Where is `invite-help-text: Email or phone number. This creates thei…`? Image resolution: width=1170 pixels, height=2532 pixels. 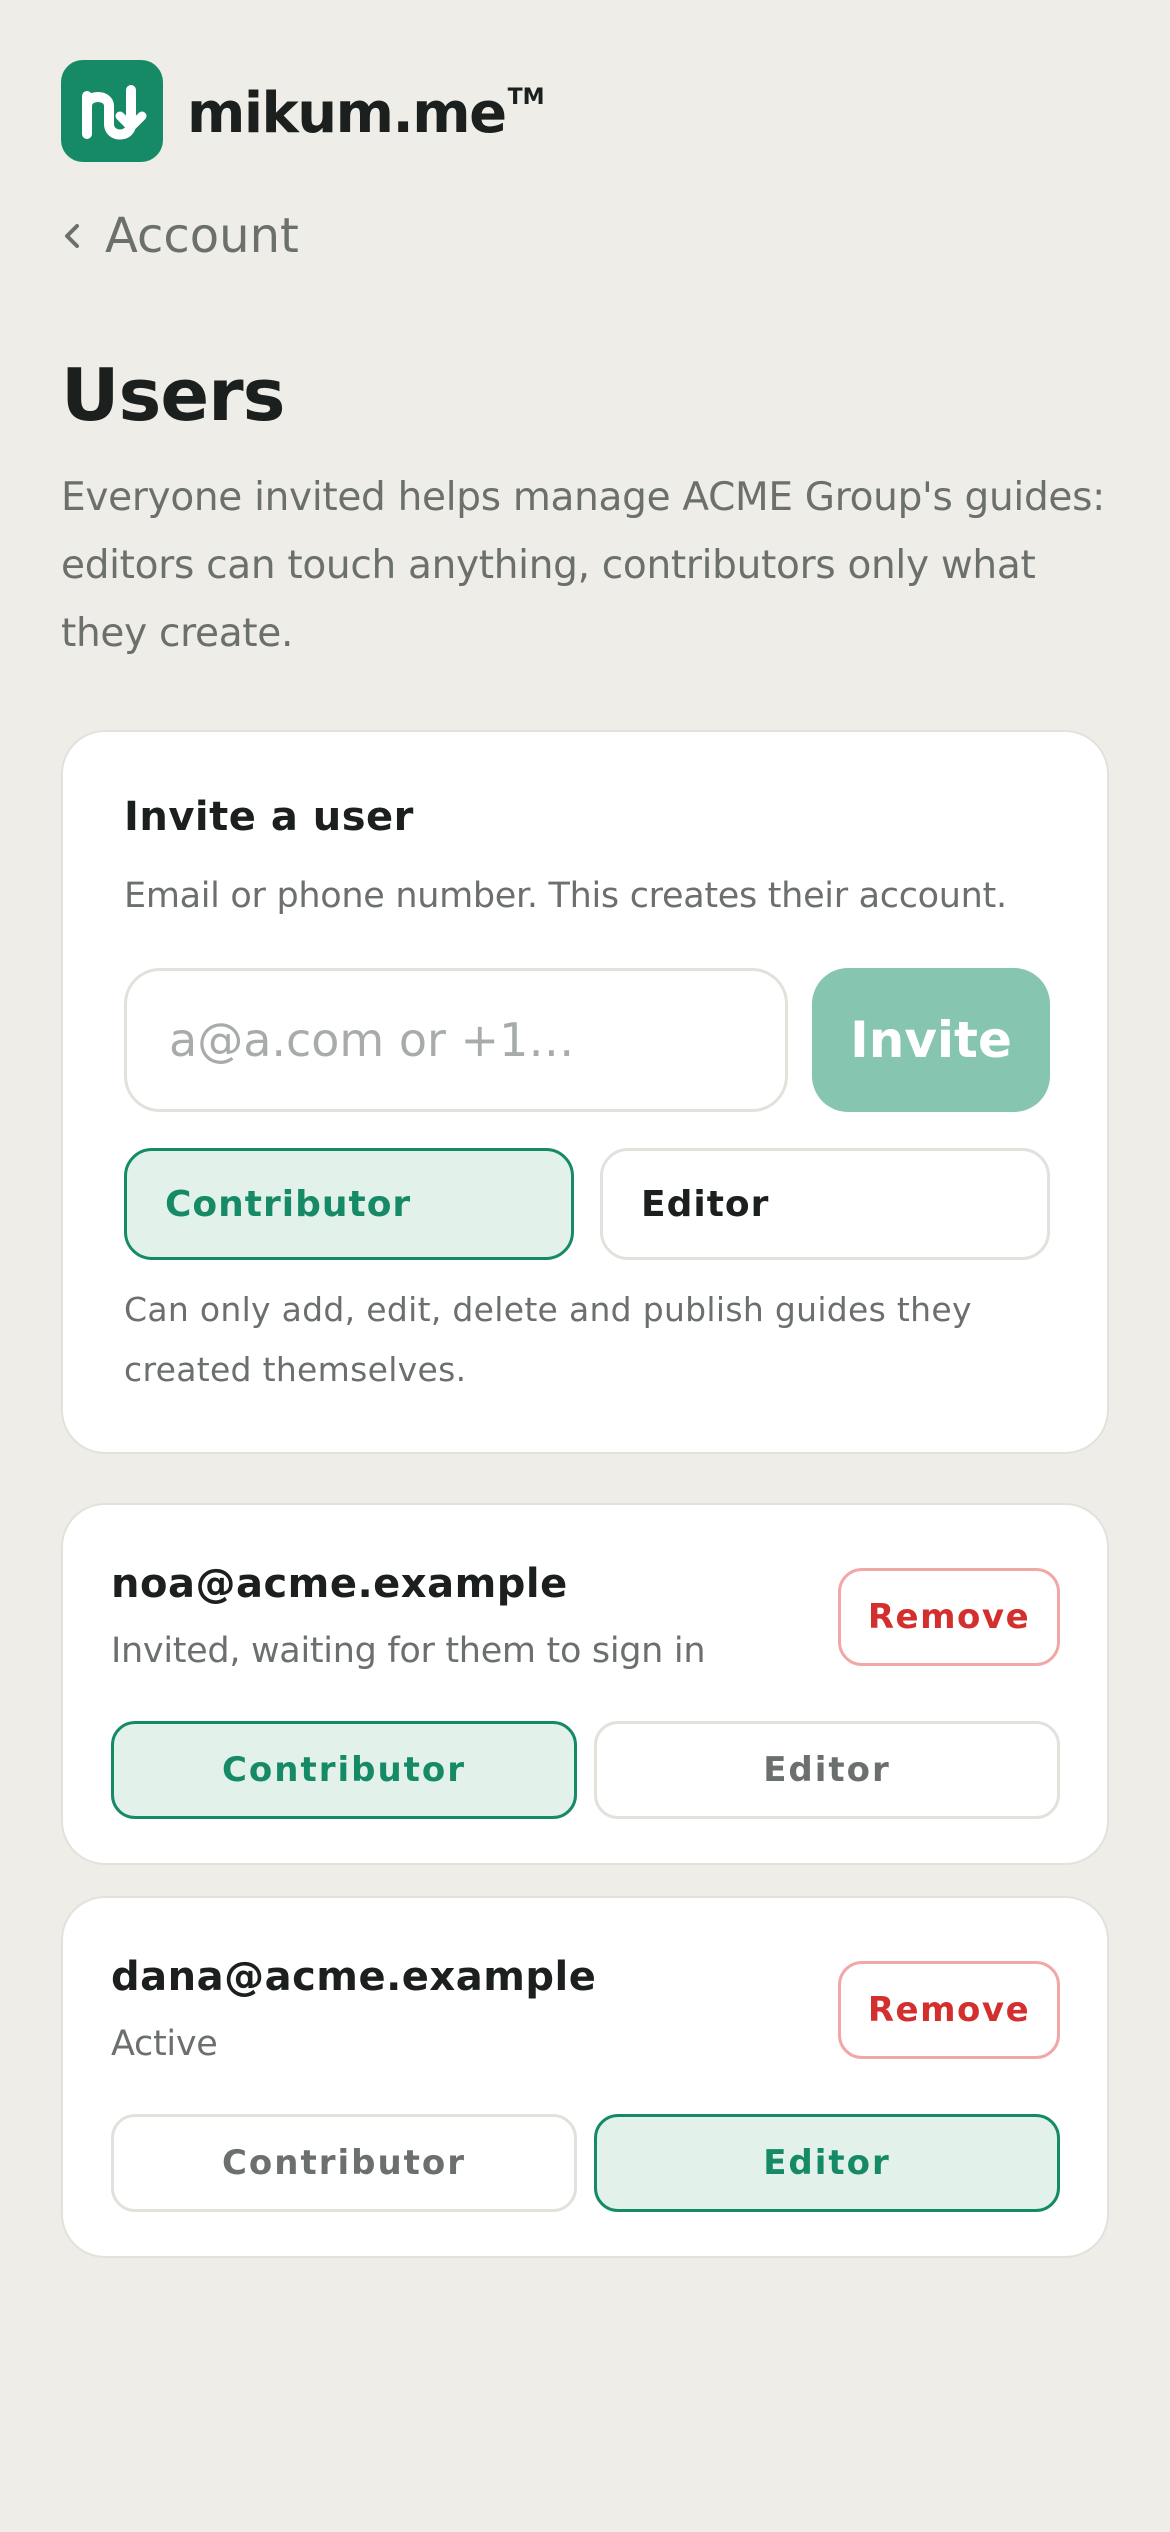
invite-help-text: Email or phone number. This creates thei… is located at coordinates (565, 896).